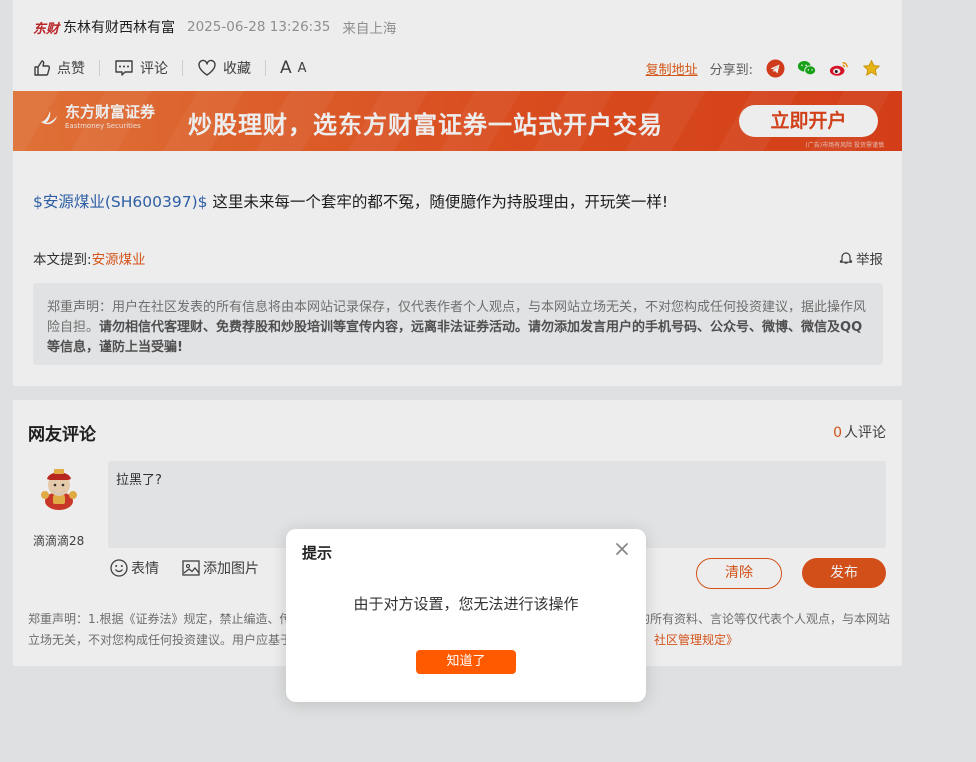 The width and height of the screenshot is (976, 762). Describe the element at coordinates (466, 604) in the screenshot. I see `dialog-message: 由于对方设置，您无法进行该操作` at that location.